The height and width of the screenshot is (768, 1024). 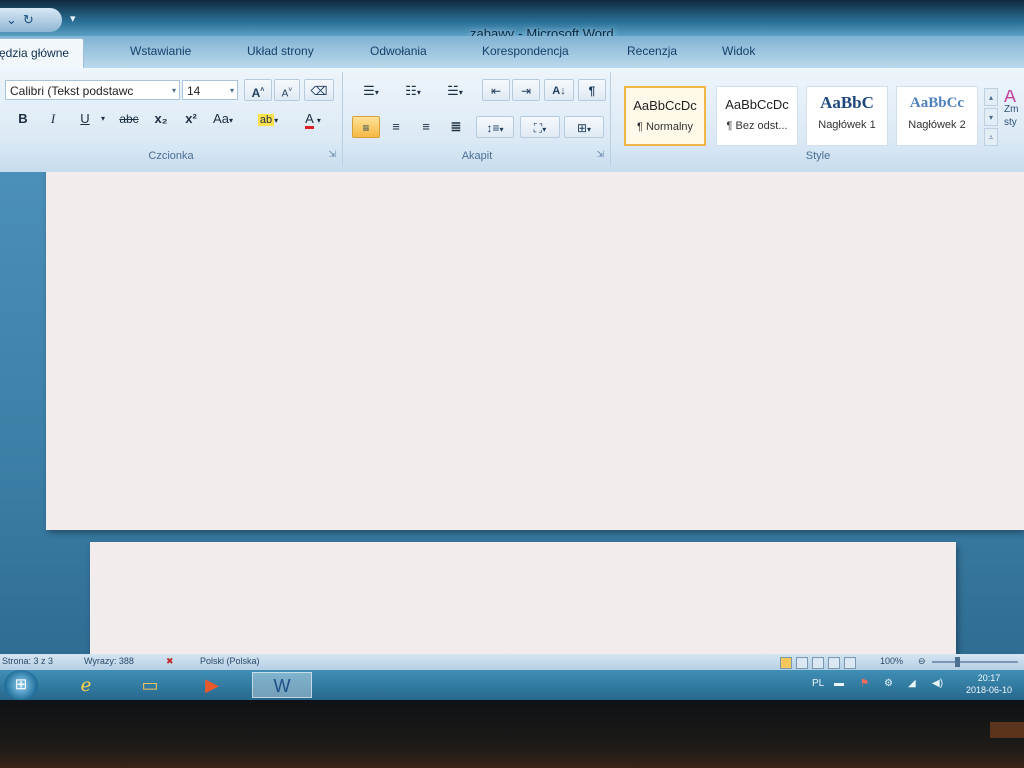 I want to click on change-styles-button: A Zm sty, so click(x=1014, y=109).